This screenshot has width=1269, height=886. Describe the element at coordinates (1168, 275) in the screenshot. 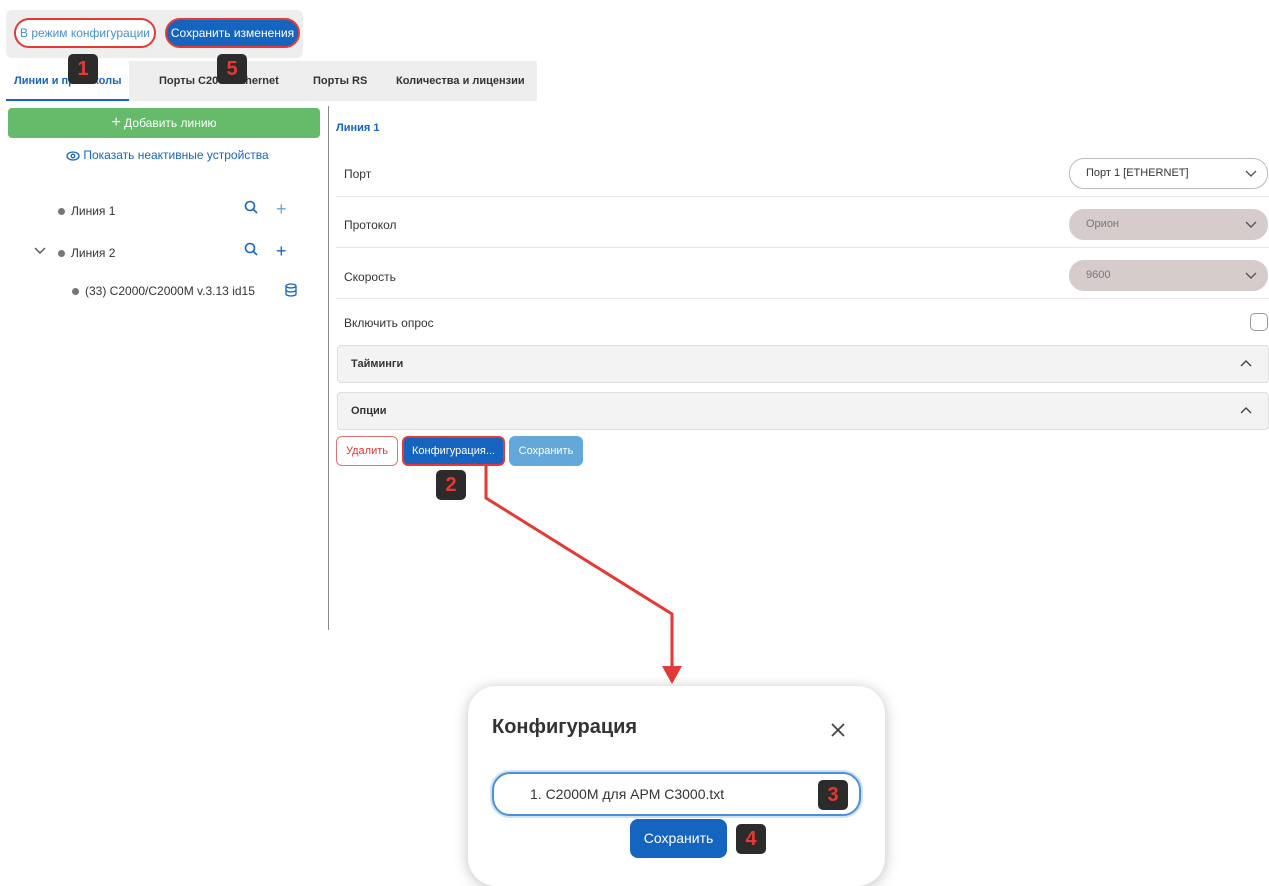

I see `speed-select: 9600` at that location.